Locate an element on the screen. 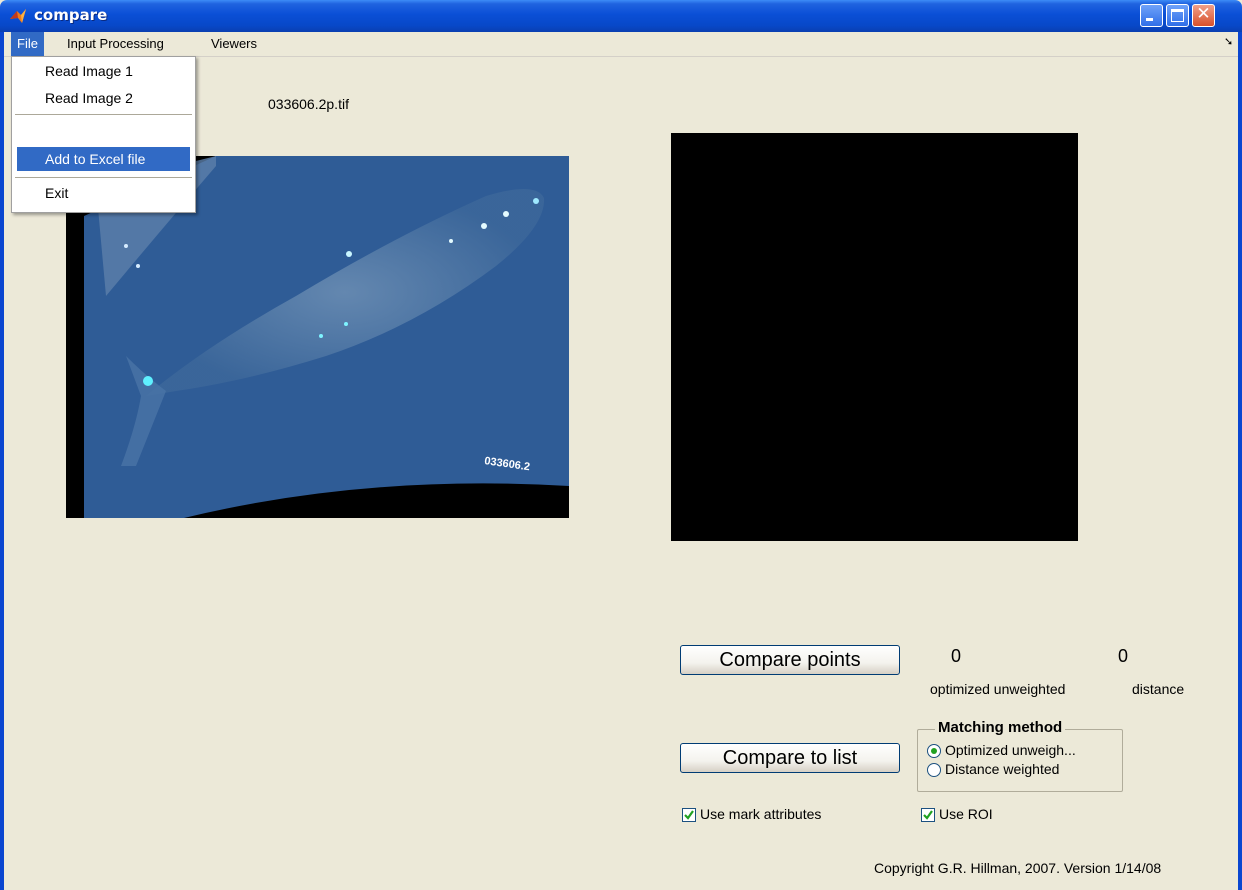 The image size is (1242, 890). use-mark-attributes-label: Use mark attributes is located at coordinates (760, 814).